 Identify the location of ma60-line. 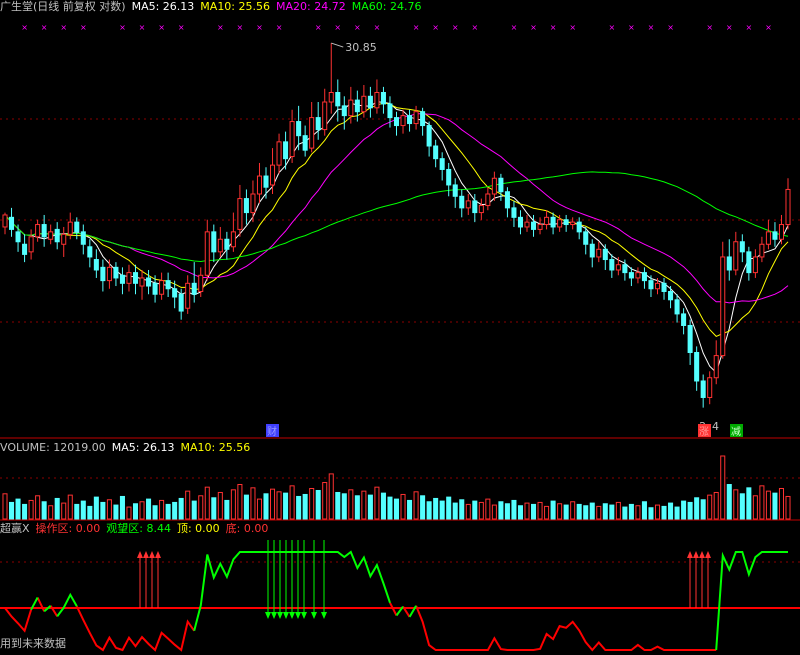
(396, 217).